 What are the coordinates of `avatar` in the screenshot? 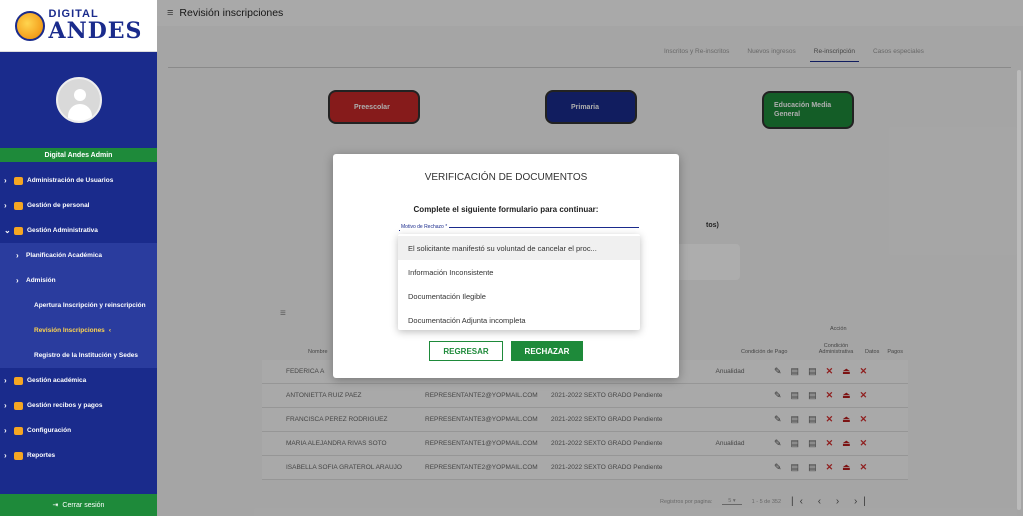 It's located at (78, 100).